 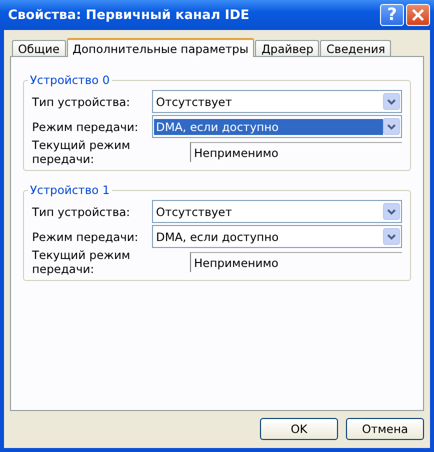 What do you see at coordinates (356, 48) in the screenshot?
I see `tab: Сведения` at bounding box center [356, 48].